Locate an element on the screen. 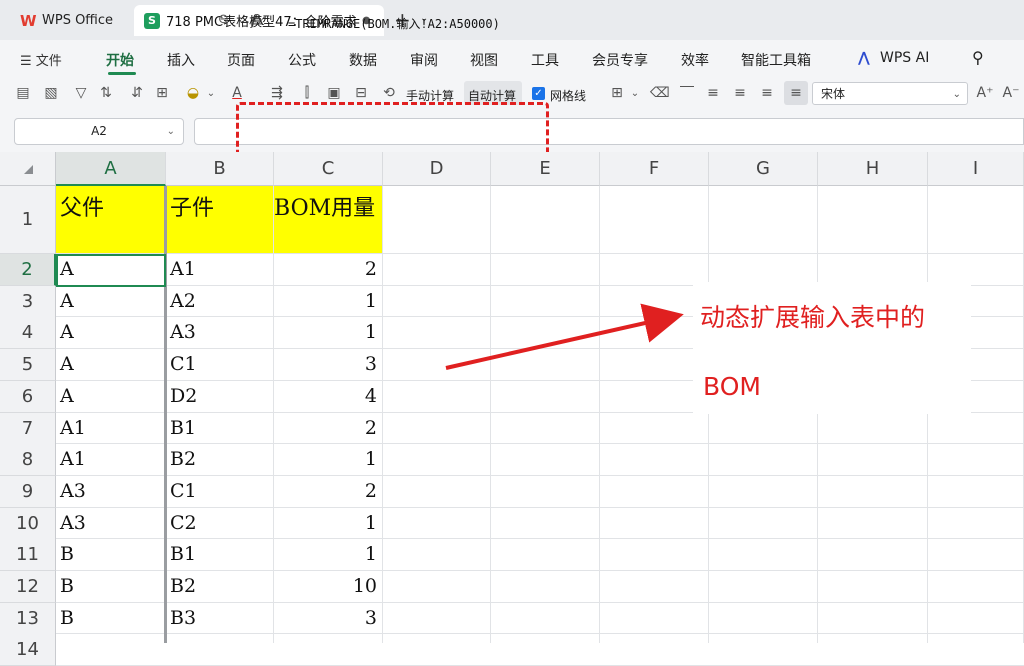 The width and height of the screenshot is (1024, 666). annotation-text-line2: BOM is located at coordinates (732, 386).